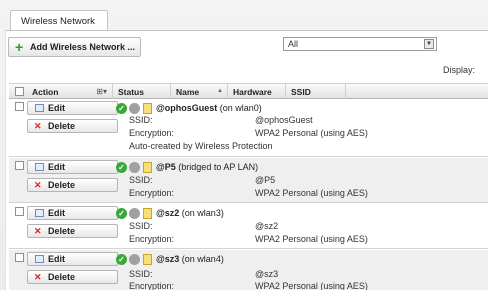 Image resolution: width=488 pixels, height=290 pixels. Describe the element at coordinates (267, 274) in the screenshot. I see `ssid-value: @sz3` at that location.